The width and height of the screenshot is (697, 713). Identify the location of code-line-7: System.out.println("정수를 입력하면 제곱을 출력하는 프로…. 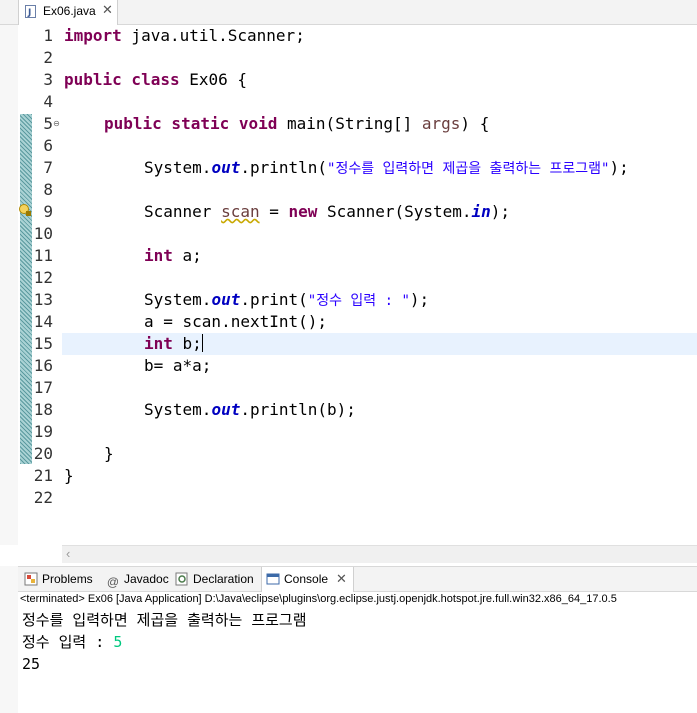
(386, 168).